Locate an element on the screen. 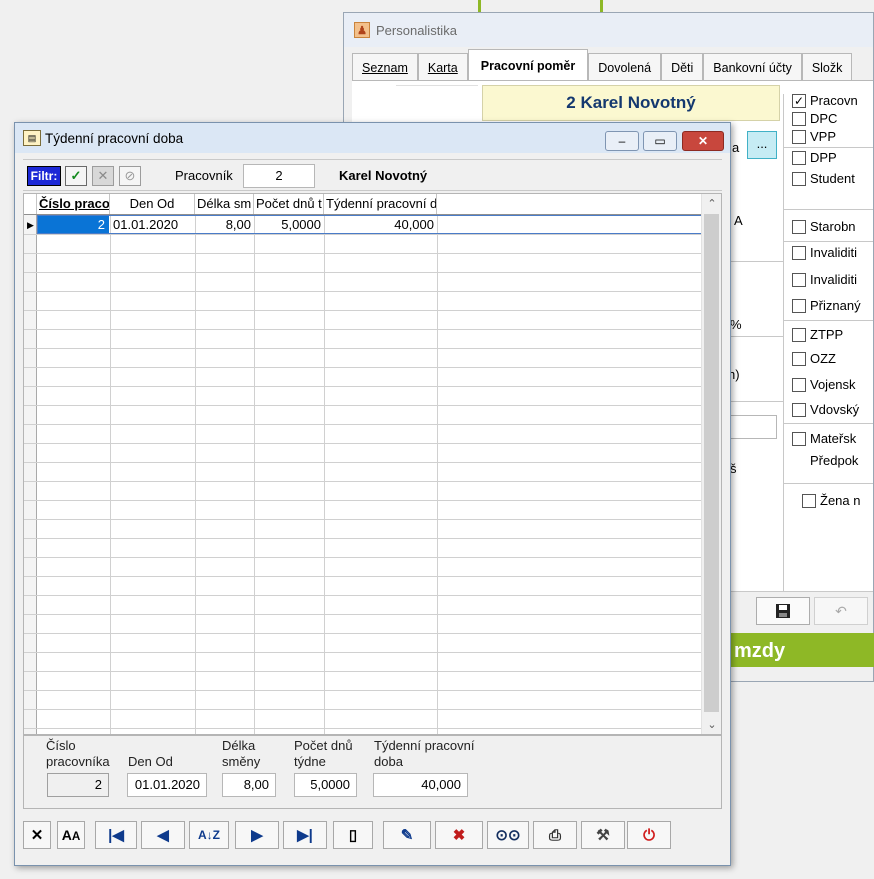 The height and width of the screenshot is (879, 874). header-corner is located at coordinates (30, 204).